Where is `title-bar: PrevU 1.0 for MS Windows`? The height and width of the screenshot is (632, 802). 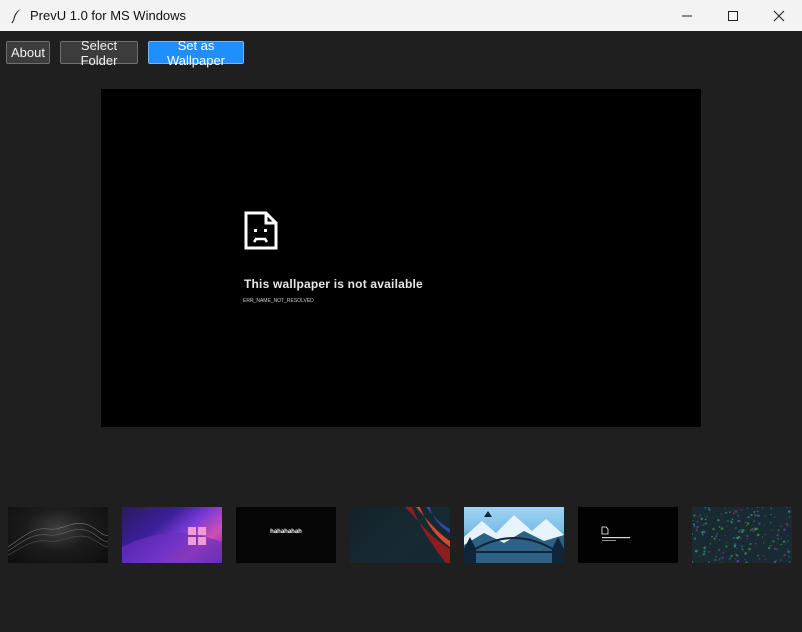 title-bar: PrevU 1.0 for MS Windows is located at coordinates (401, 15).